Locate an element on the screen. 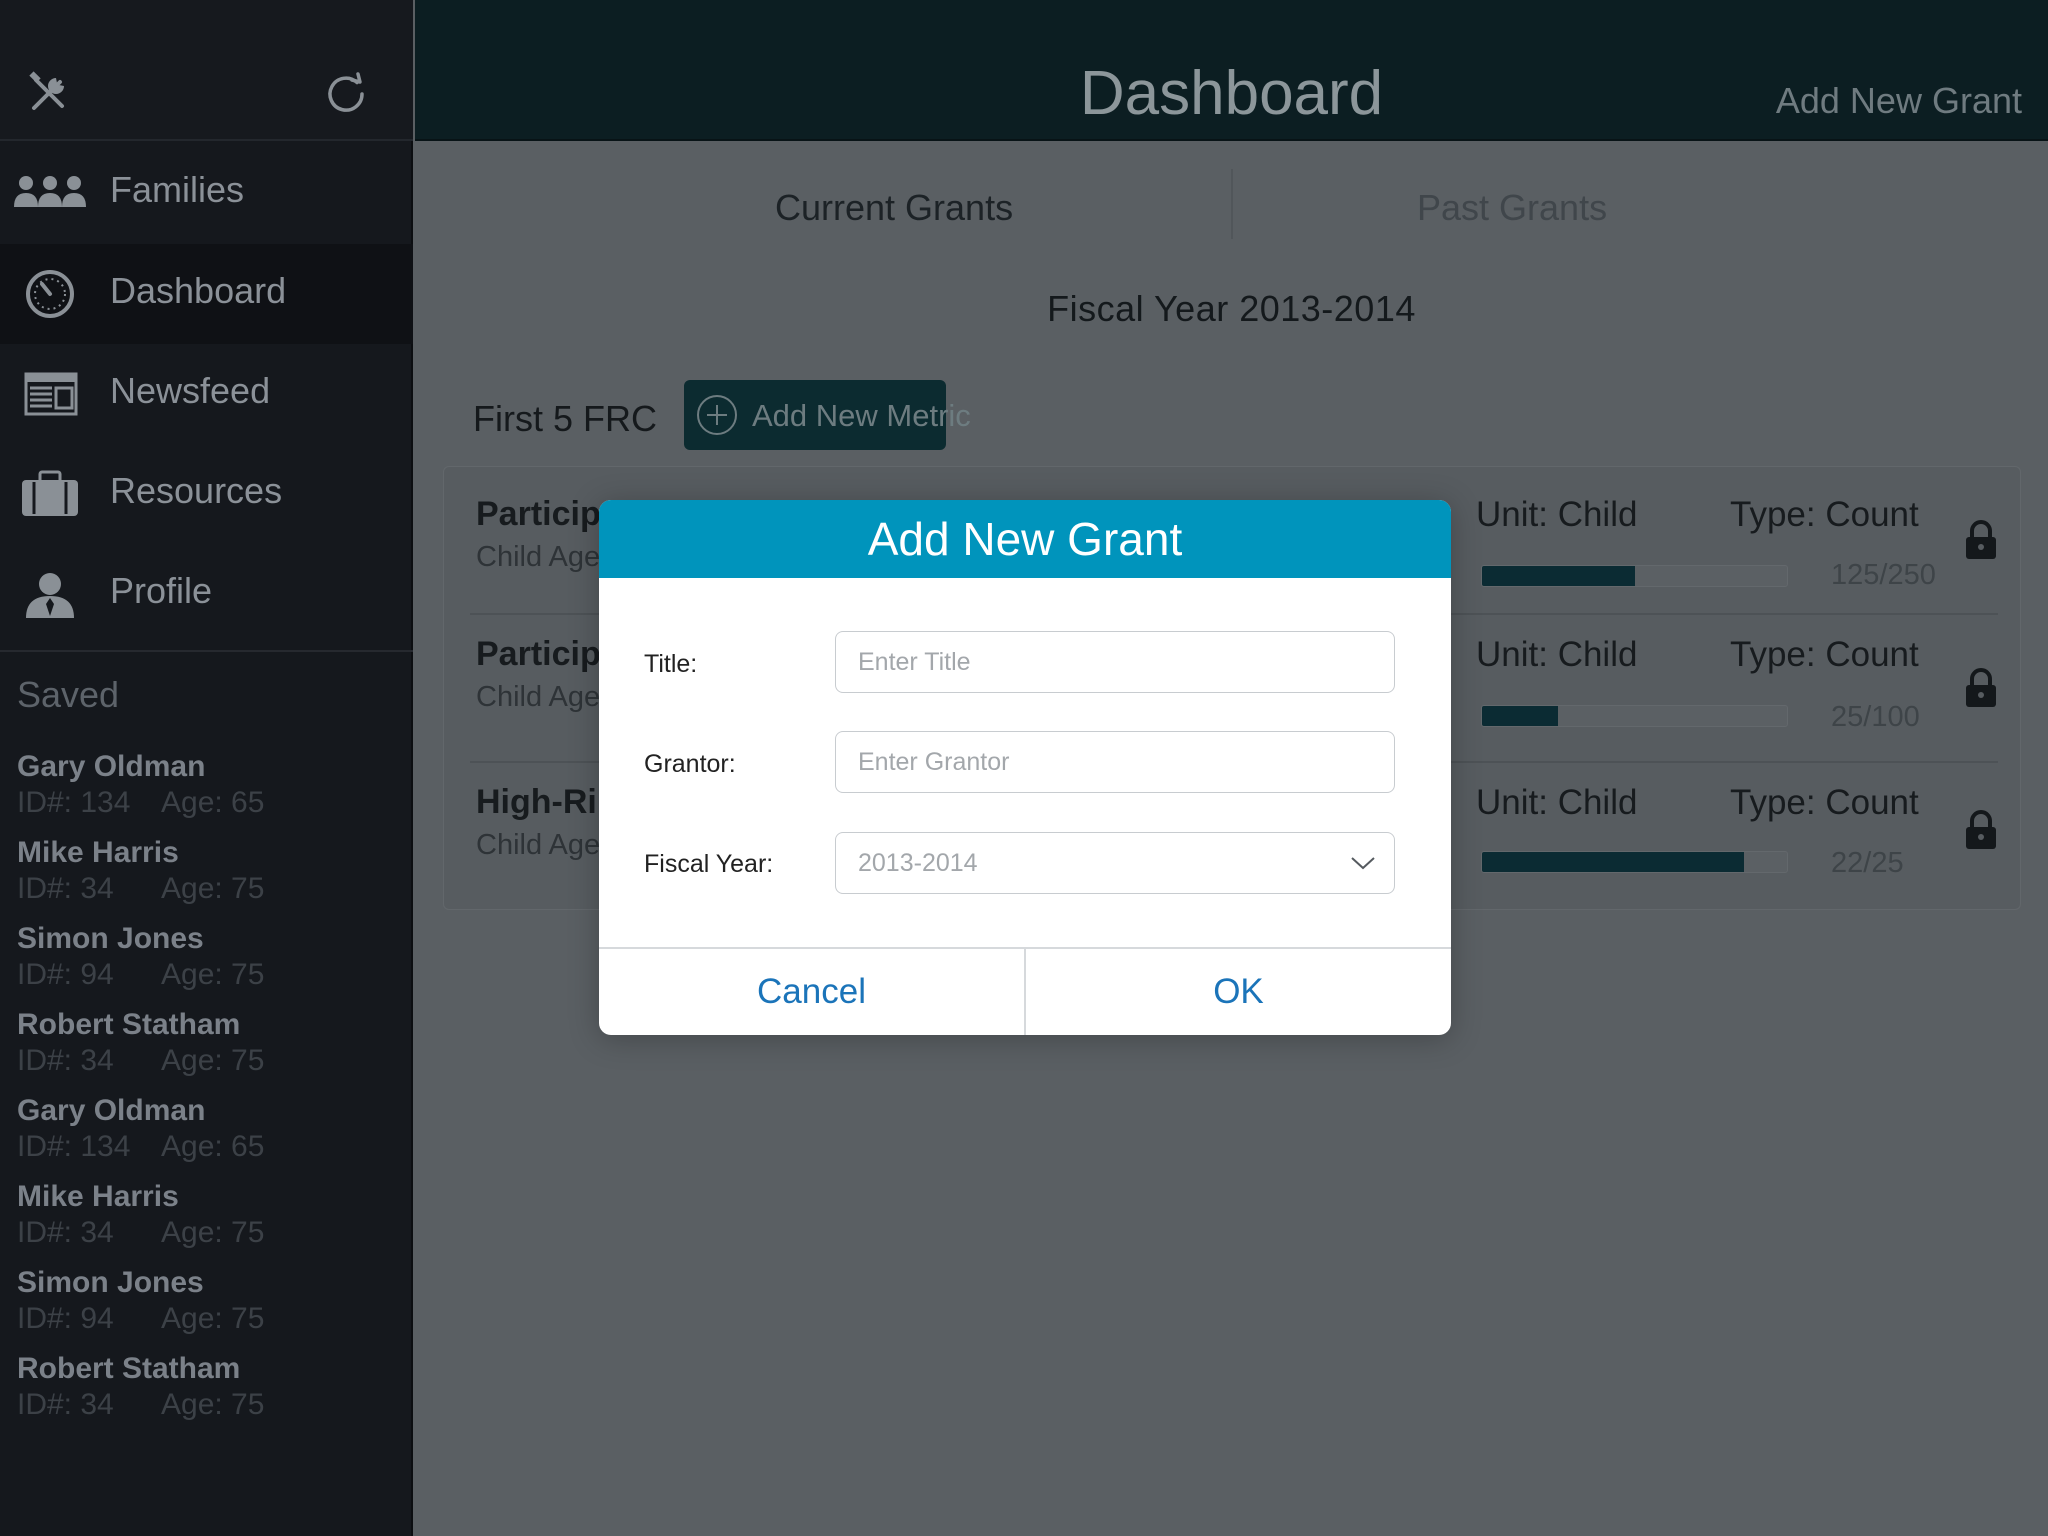 This screenshot has width=2048, height=1536. title-label: Title: is located at coordinates (671, 664).